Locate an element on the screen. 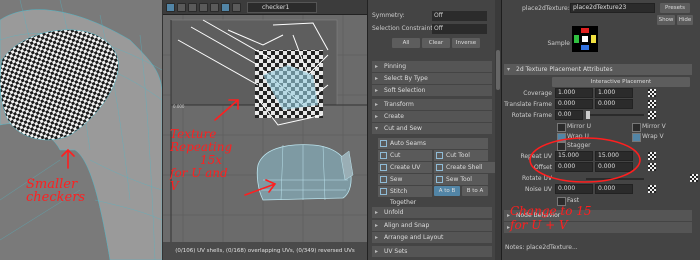  create-uv-shell-button: Create UV Shell is located at coordinates (405, 172).